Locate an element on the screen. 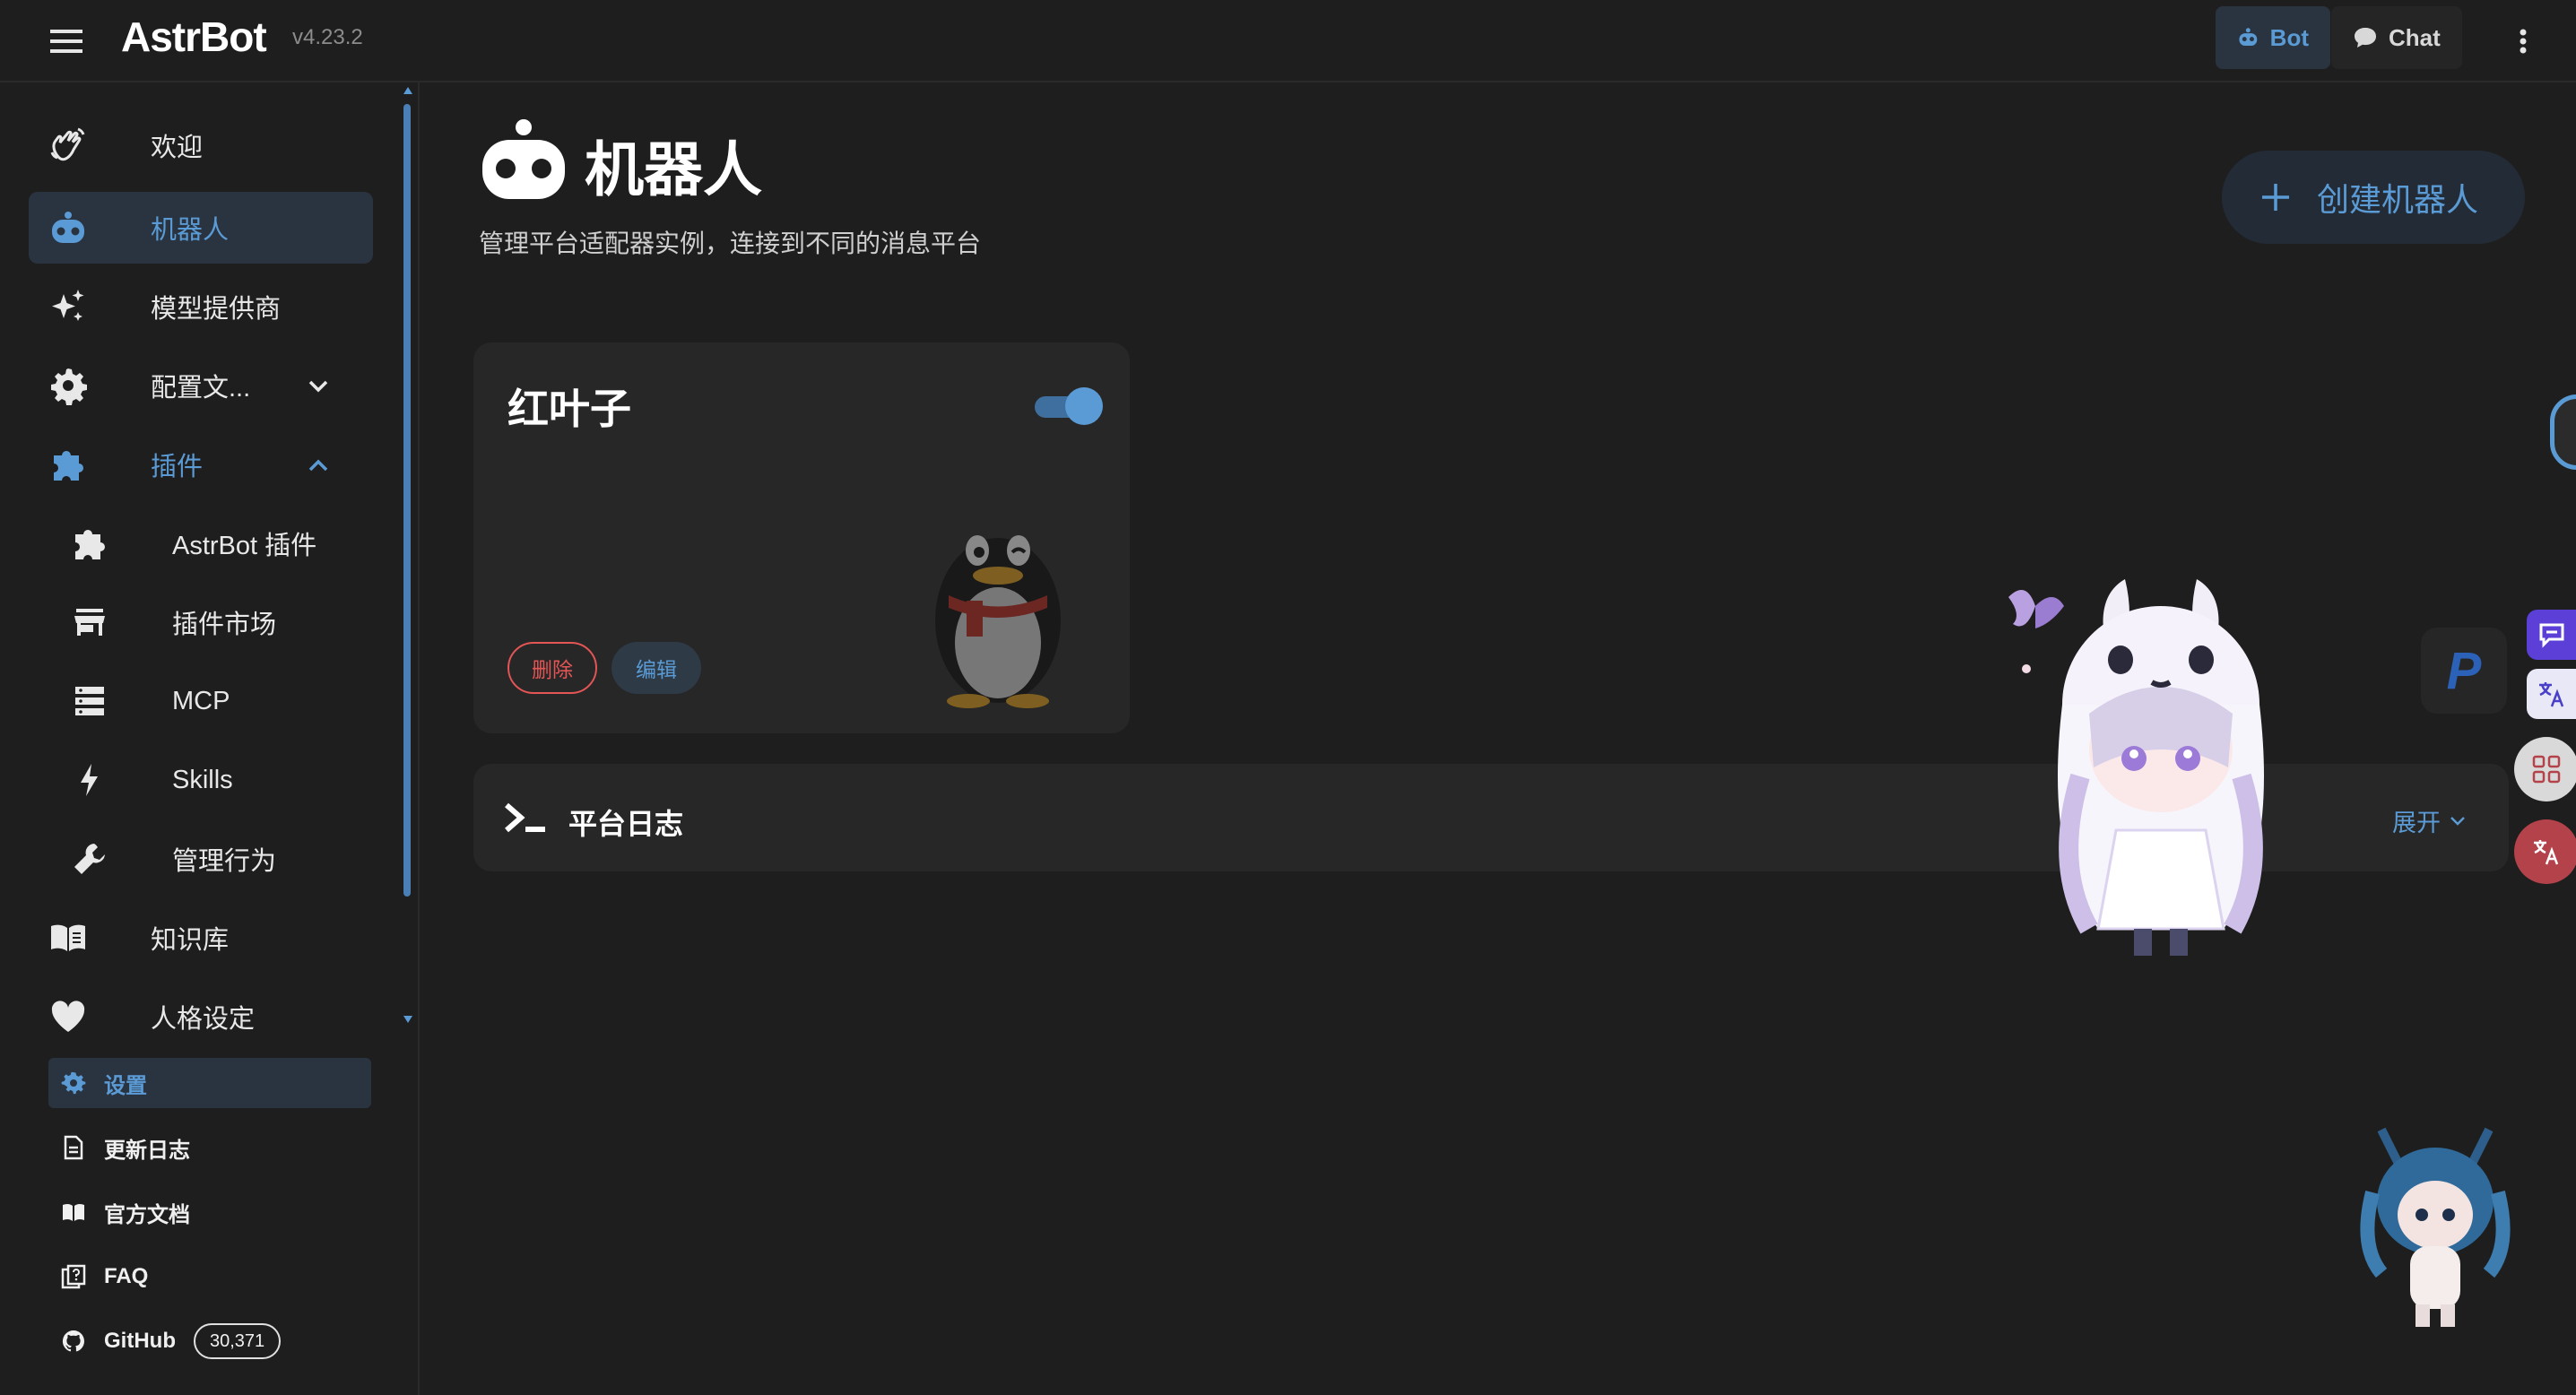  sidebar-item-plugin-market: 插件市场 is located at coordinates (201, 622).